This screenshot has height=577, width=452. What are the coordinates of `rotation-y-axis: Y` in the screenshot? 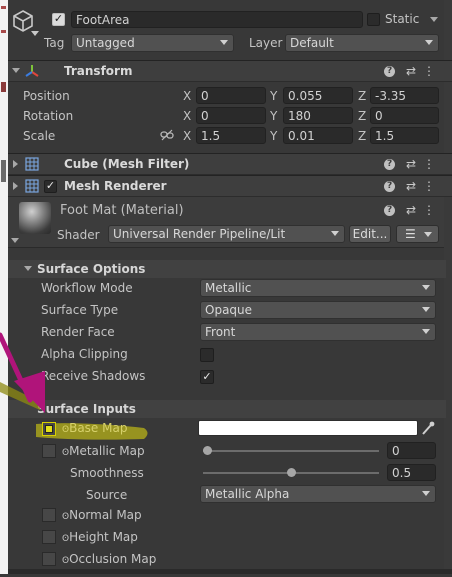 It's located at (274, 116).